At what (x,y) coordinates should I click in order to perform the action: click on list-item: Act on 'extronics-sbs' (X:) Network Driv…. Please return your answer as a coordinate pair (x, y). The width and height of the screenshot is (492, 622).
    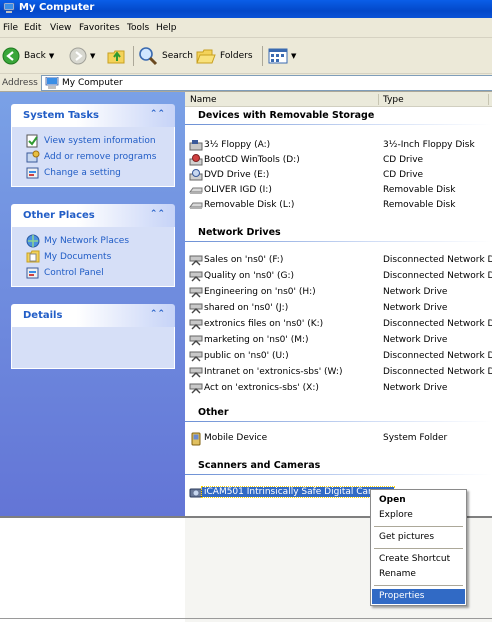
    Looking at the image, I should click on (338, 388).